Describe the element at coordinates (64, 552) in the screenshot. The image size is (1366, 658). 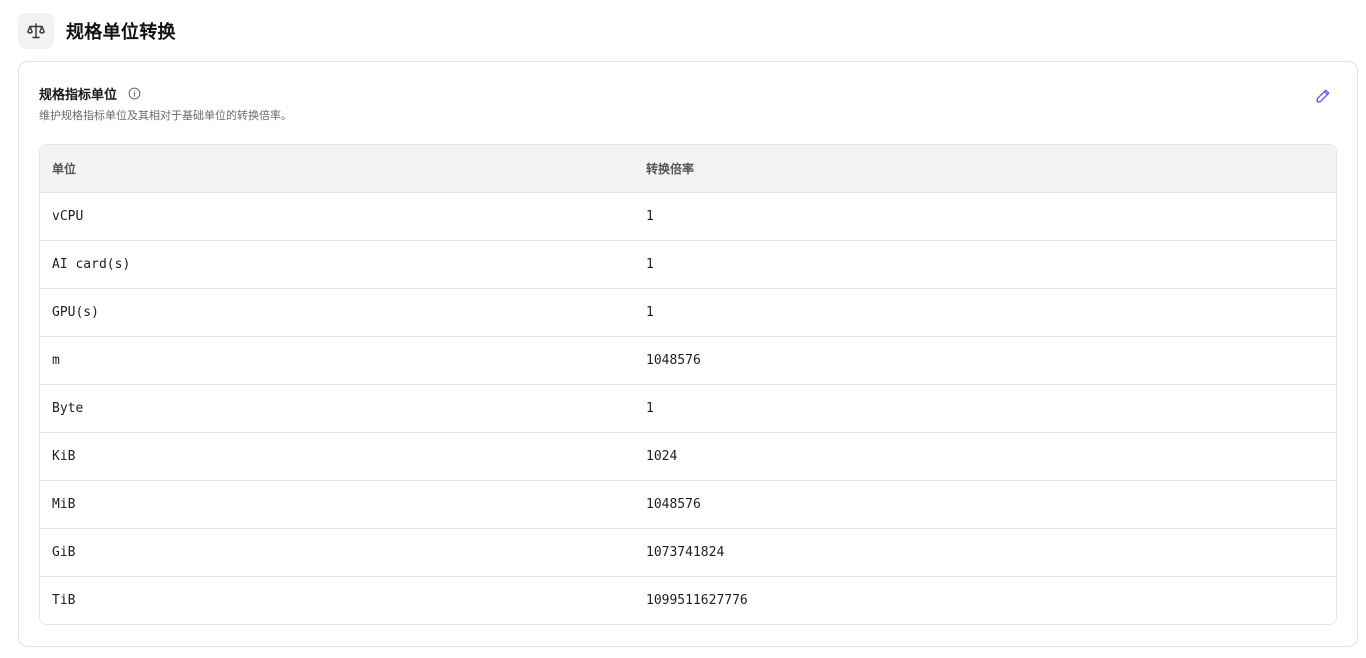
I see `cell-unit: GiB` at that location.